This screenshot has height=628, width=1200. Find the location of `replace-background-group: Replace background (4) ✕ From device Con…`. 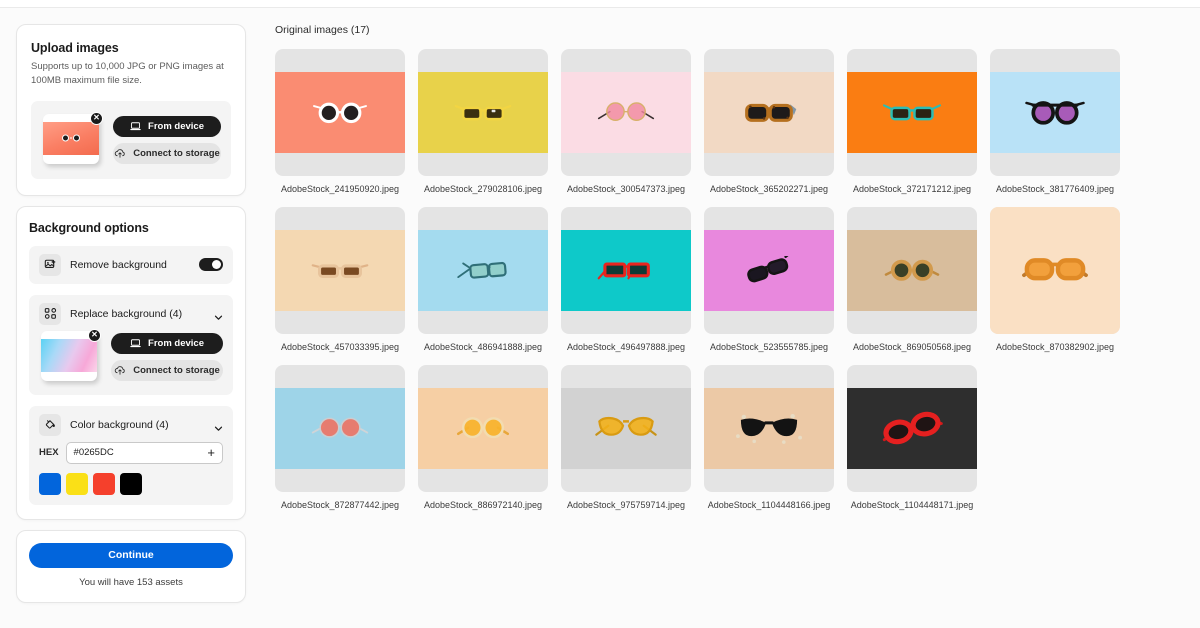

replace-background-group: Replace background (4) ✕ From device Con… is located at coordinates (131, 344).